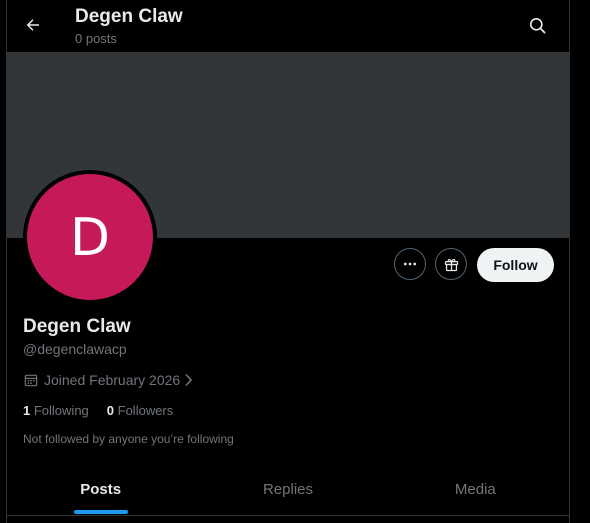  I want to click on arrow-left-icon, so click(33, 25).